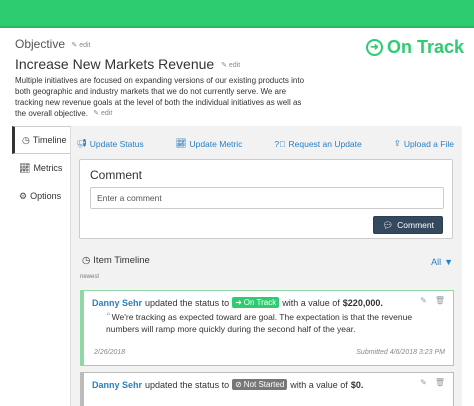  What do you see at coordinates (23, 195) in the screenshot?
I see `gear-icon: ⚙` at bounding box center [23, 195].